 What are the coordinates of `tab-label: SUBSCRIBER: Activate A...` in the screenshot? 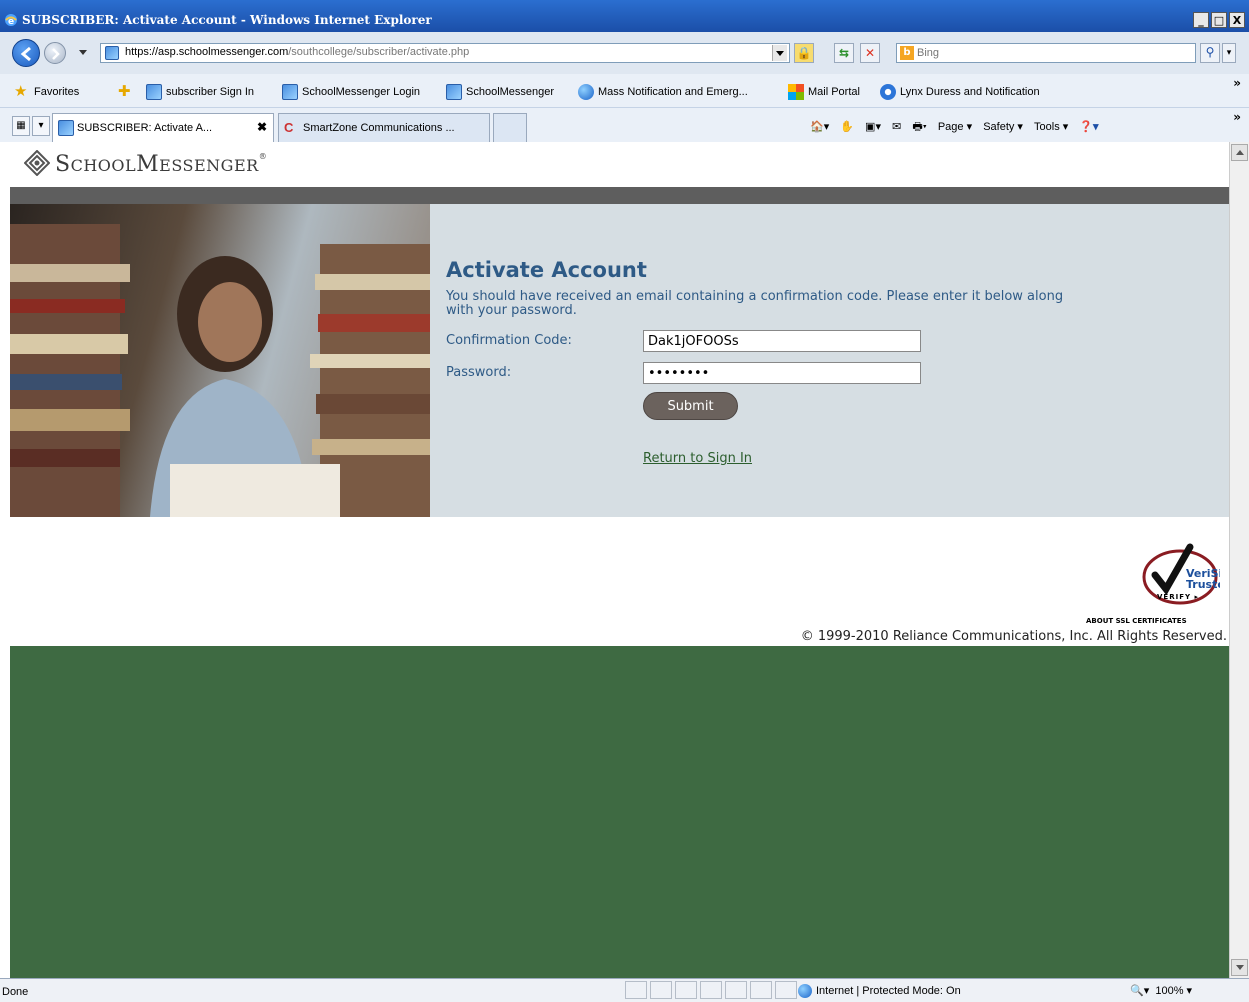 It's located at (145, 128).